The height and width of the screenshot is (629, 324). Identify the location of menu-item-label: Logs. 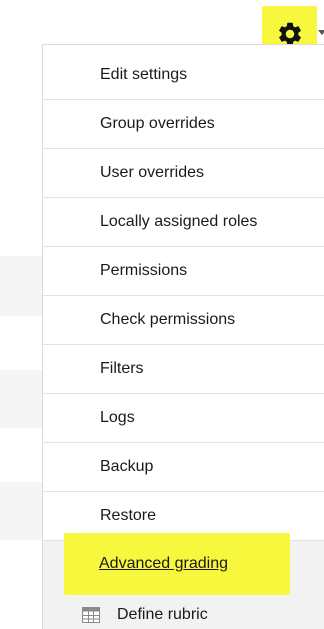
(117, 417).